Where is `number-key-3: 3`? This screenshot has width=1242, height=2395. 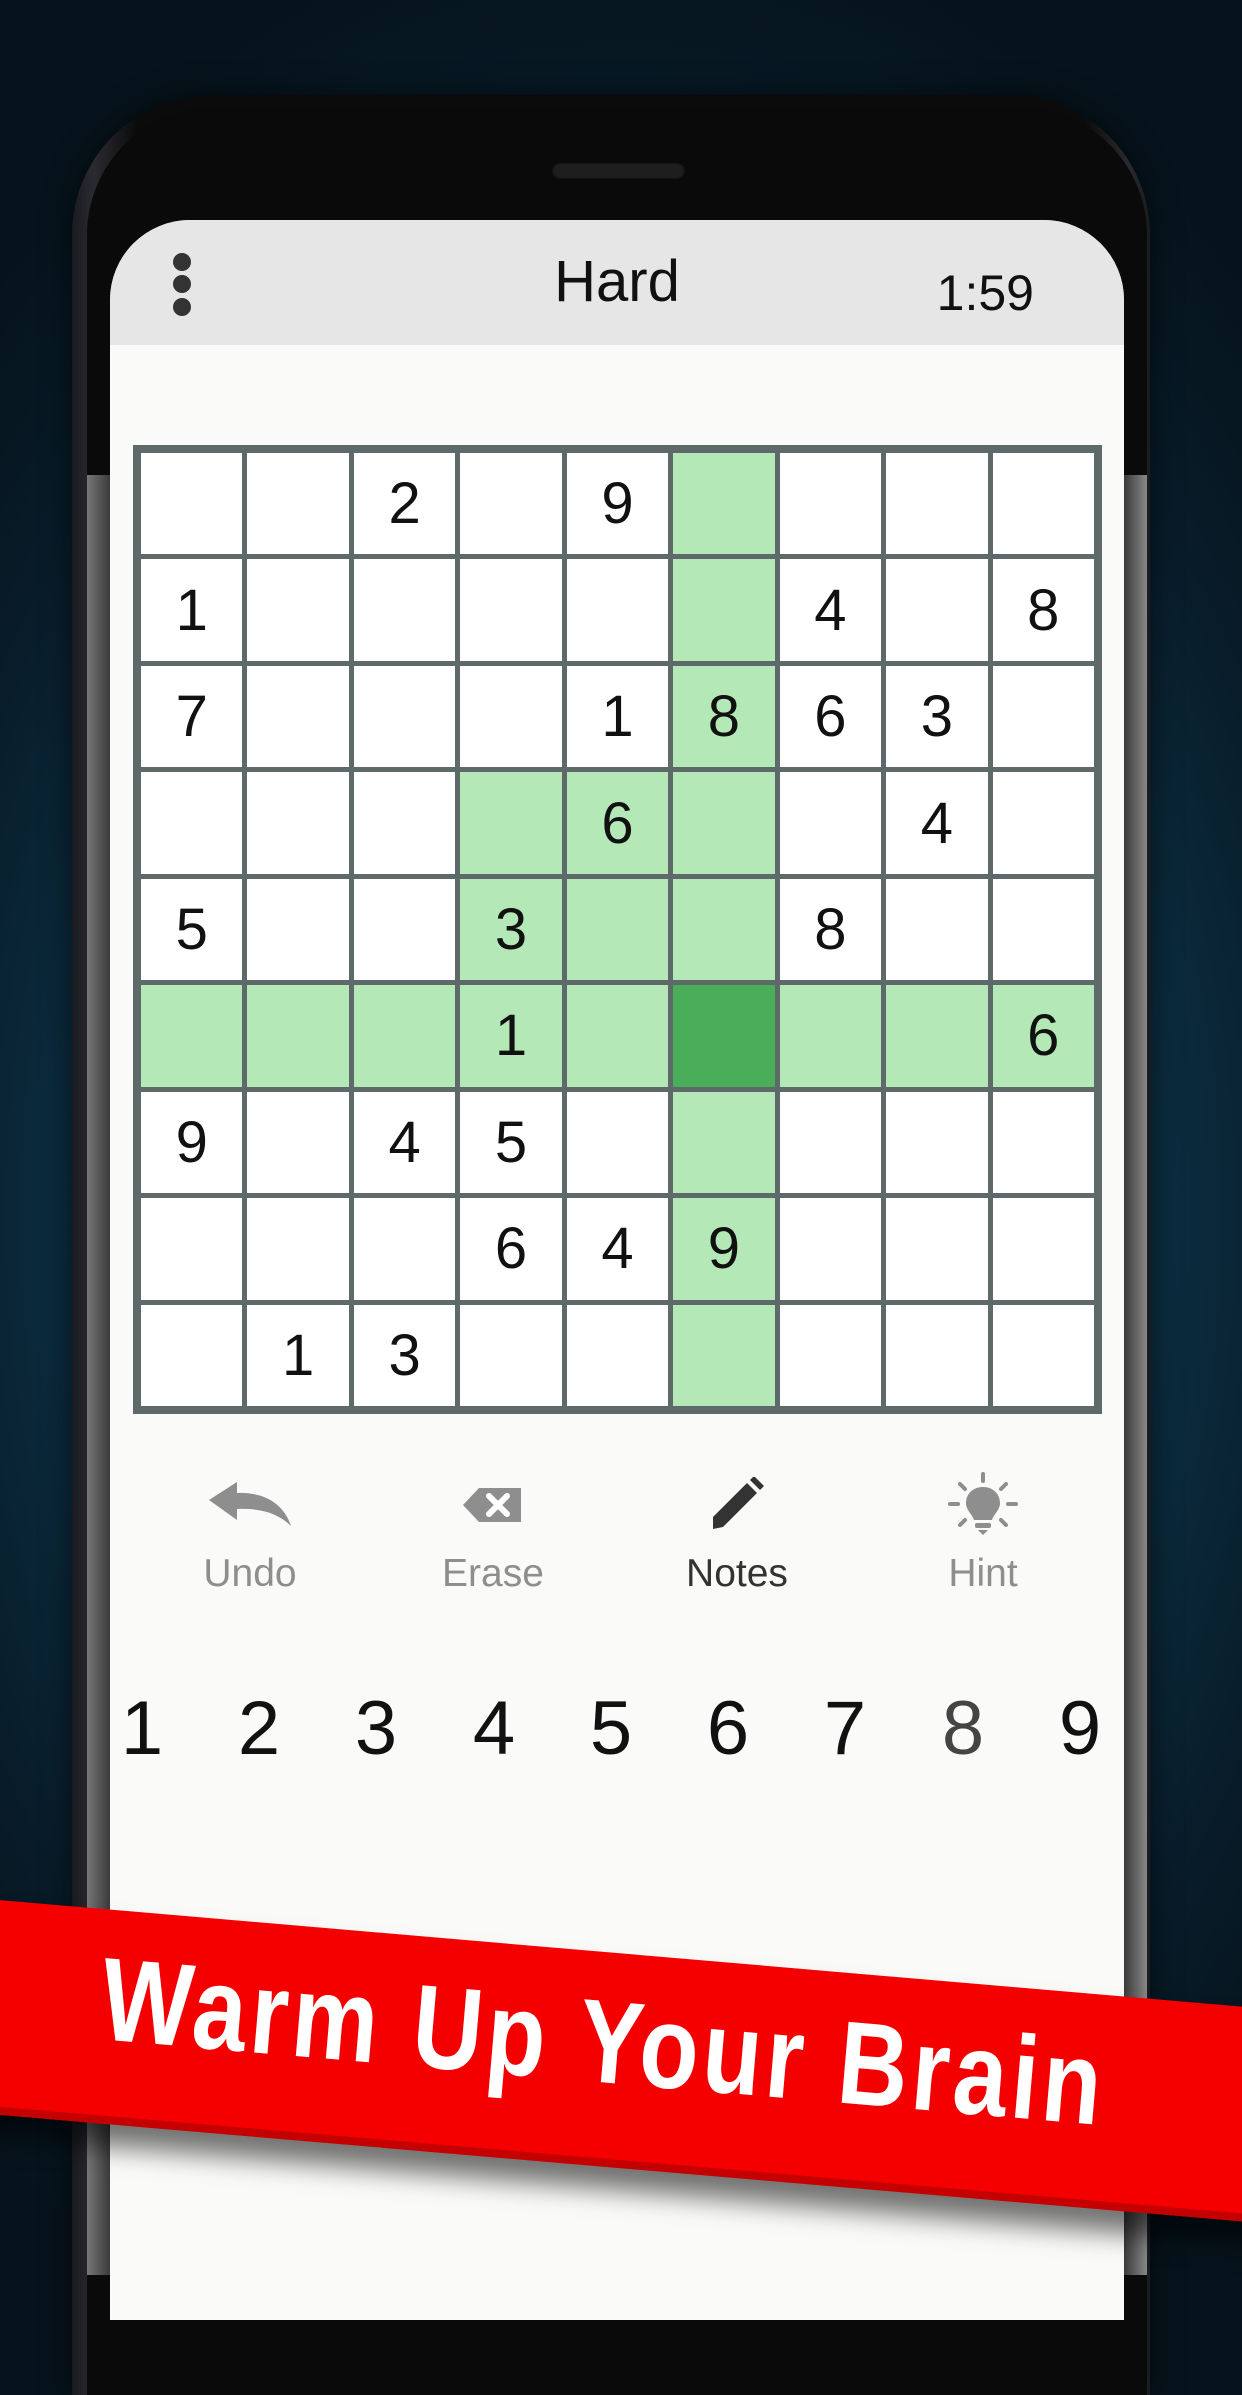
number-key-3: 3 is located at coordinates (376, 1728).